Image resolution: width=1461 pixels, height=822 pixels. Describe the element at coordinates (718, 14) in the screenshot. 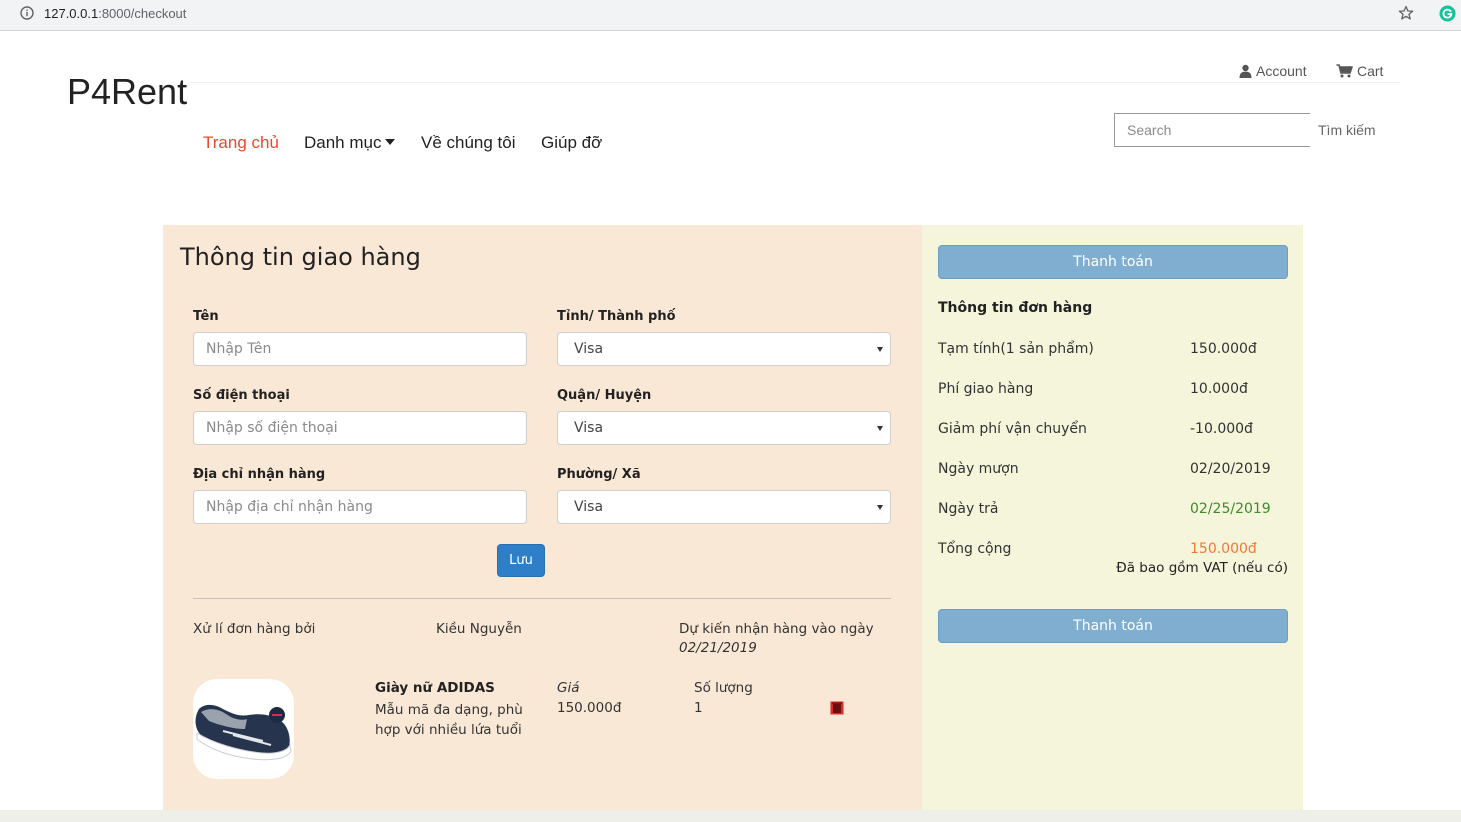

I see `address-bar` at that location.